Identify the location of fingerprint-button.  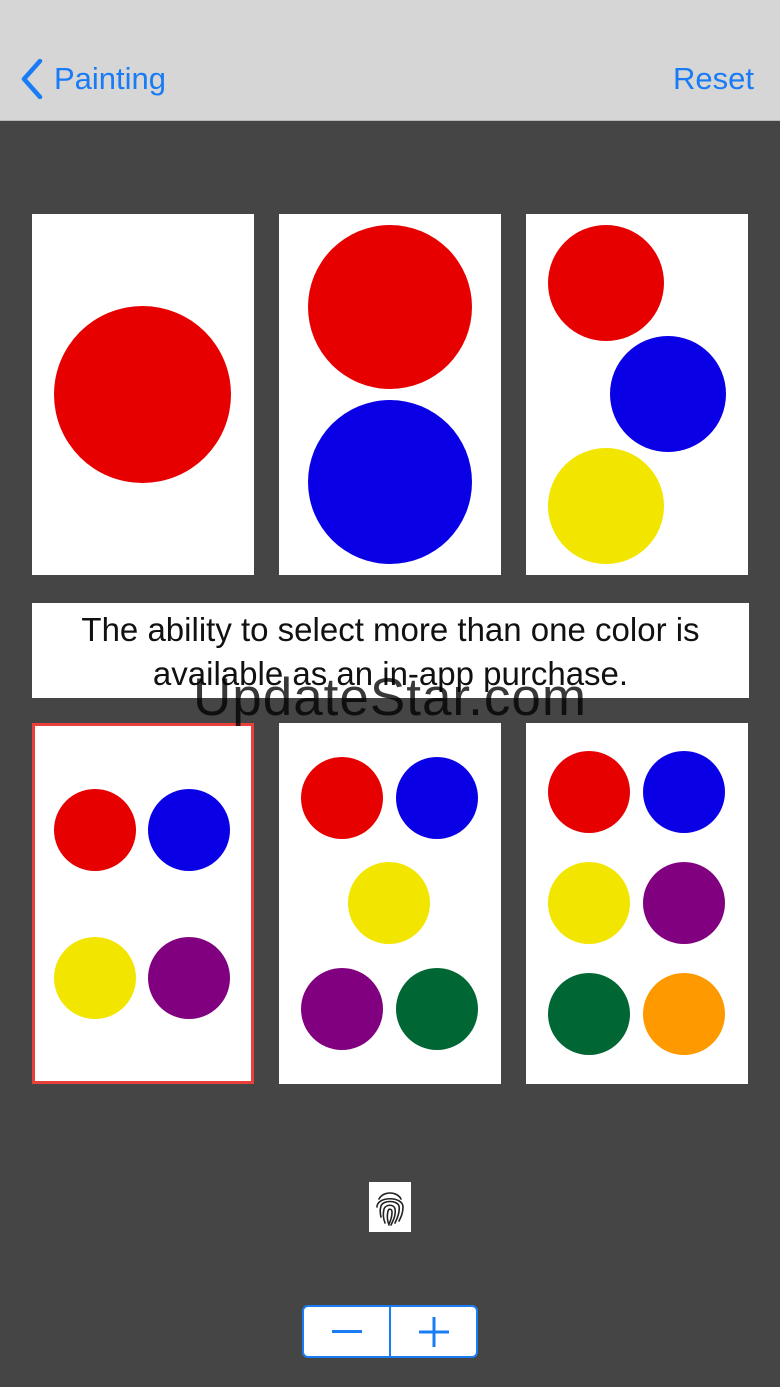
(390, 1207).